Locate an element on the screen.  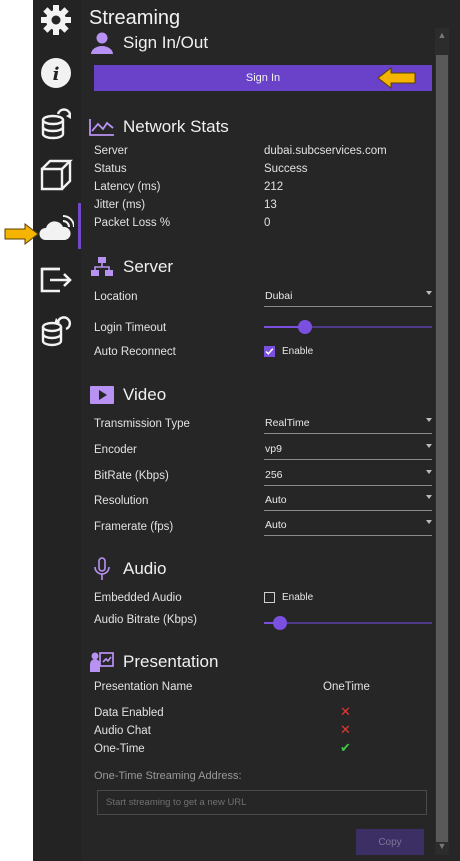
presentation-flag-label: Data Enabled is located at coordinates (129, 713).